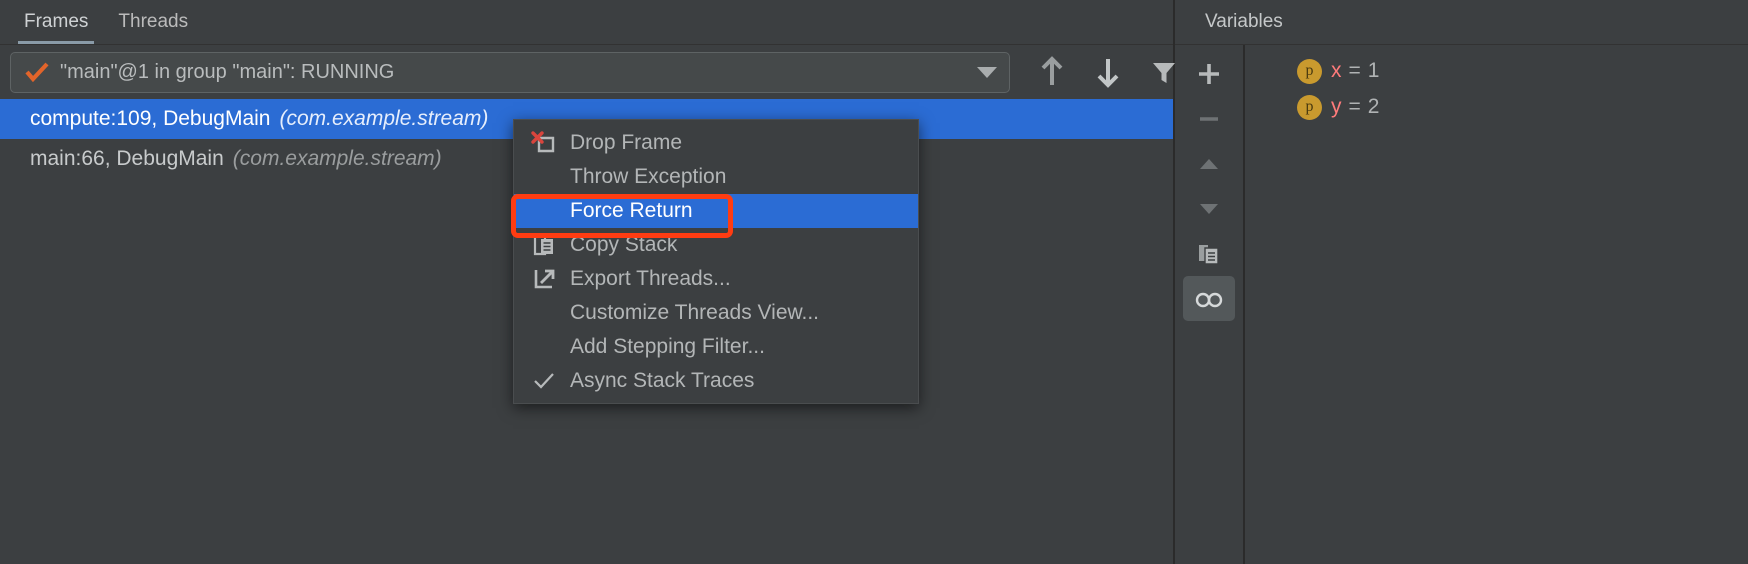 The image size is (1748, 564). What do you see at coordinates (1209, 118) in the screenshot?
I see `remove-watch-button` at bounding box center [1209, 118].